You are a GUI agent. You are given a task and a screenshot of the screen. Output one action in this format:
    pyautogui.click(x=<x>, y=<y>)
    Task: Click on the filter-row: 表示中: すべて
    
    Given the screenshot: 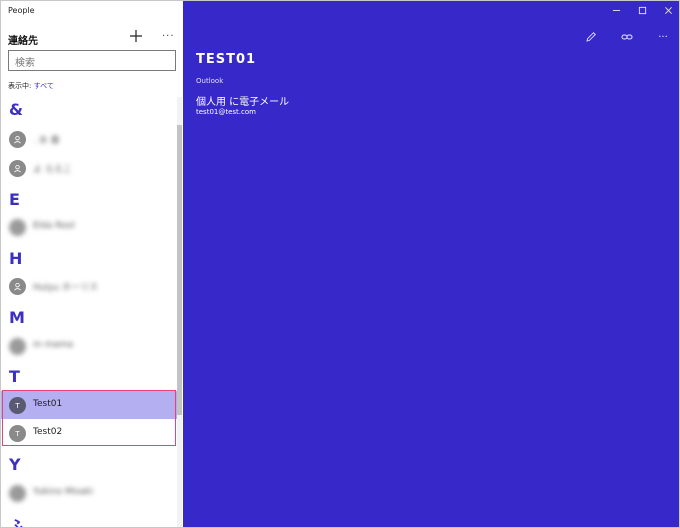 What is the action you would take?
    pyautogui.click(x=31, y=86)
    